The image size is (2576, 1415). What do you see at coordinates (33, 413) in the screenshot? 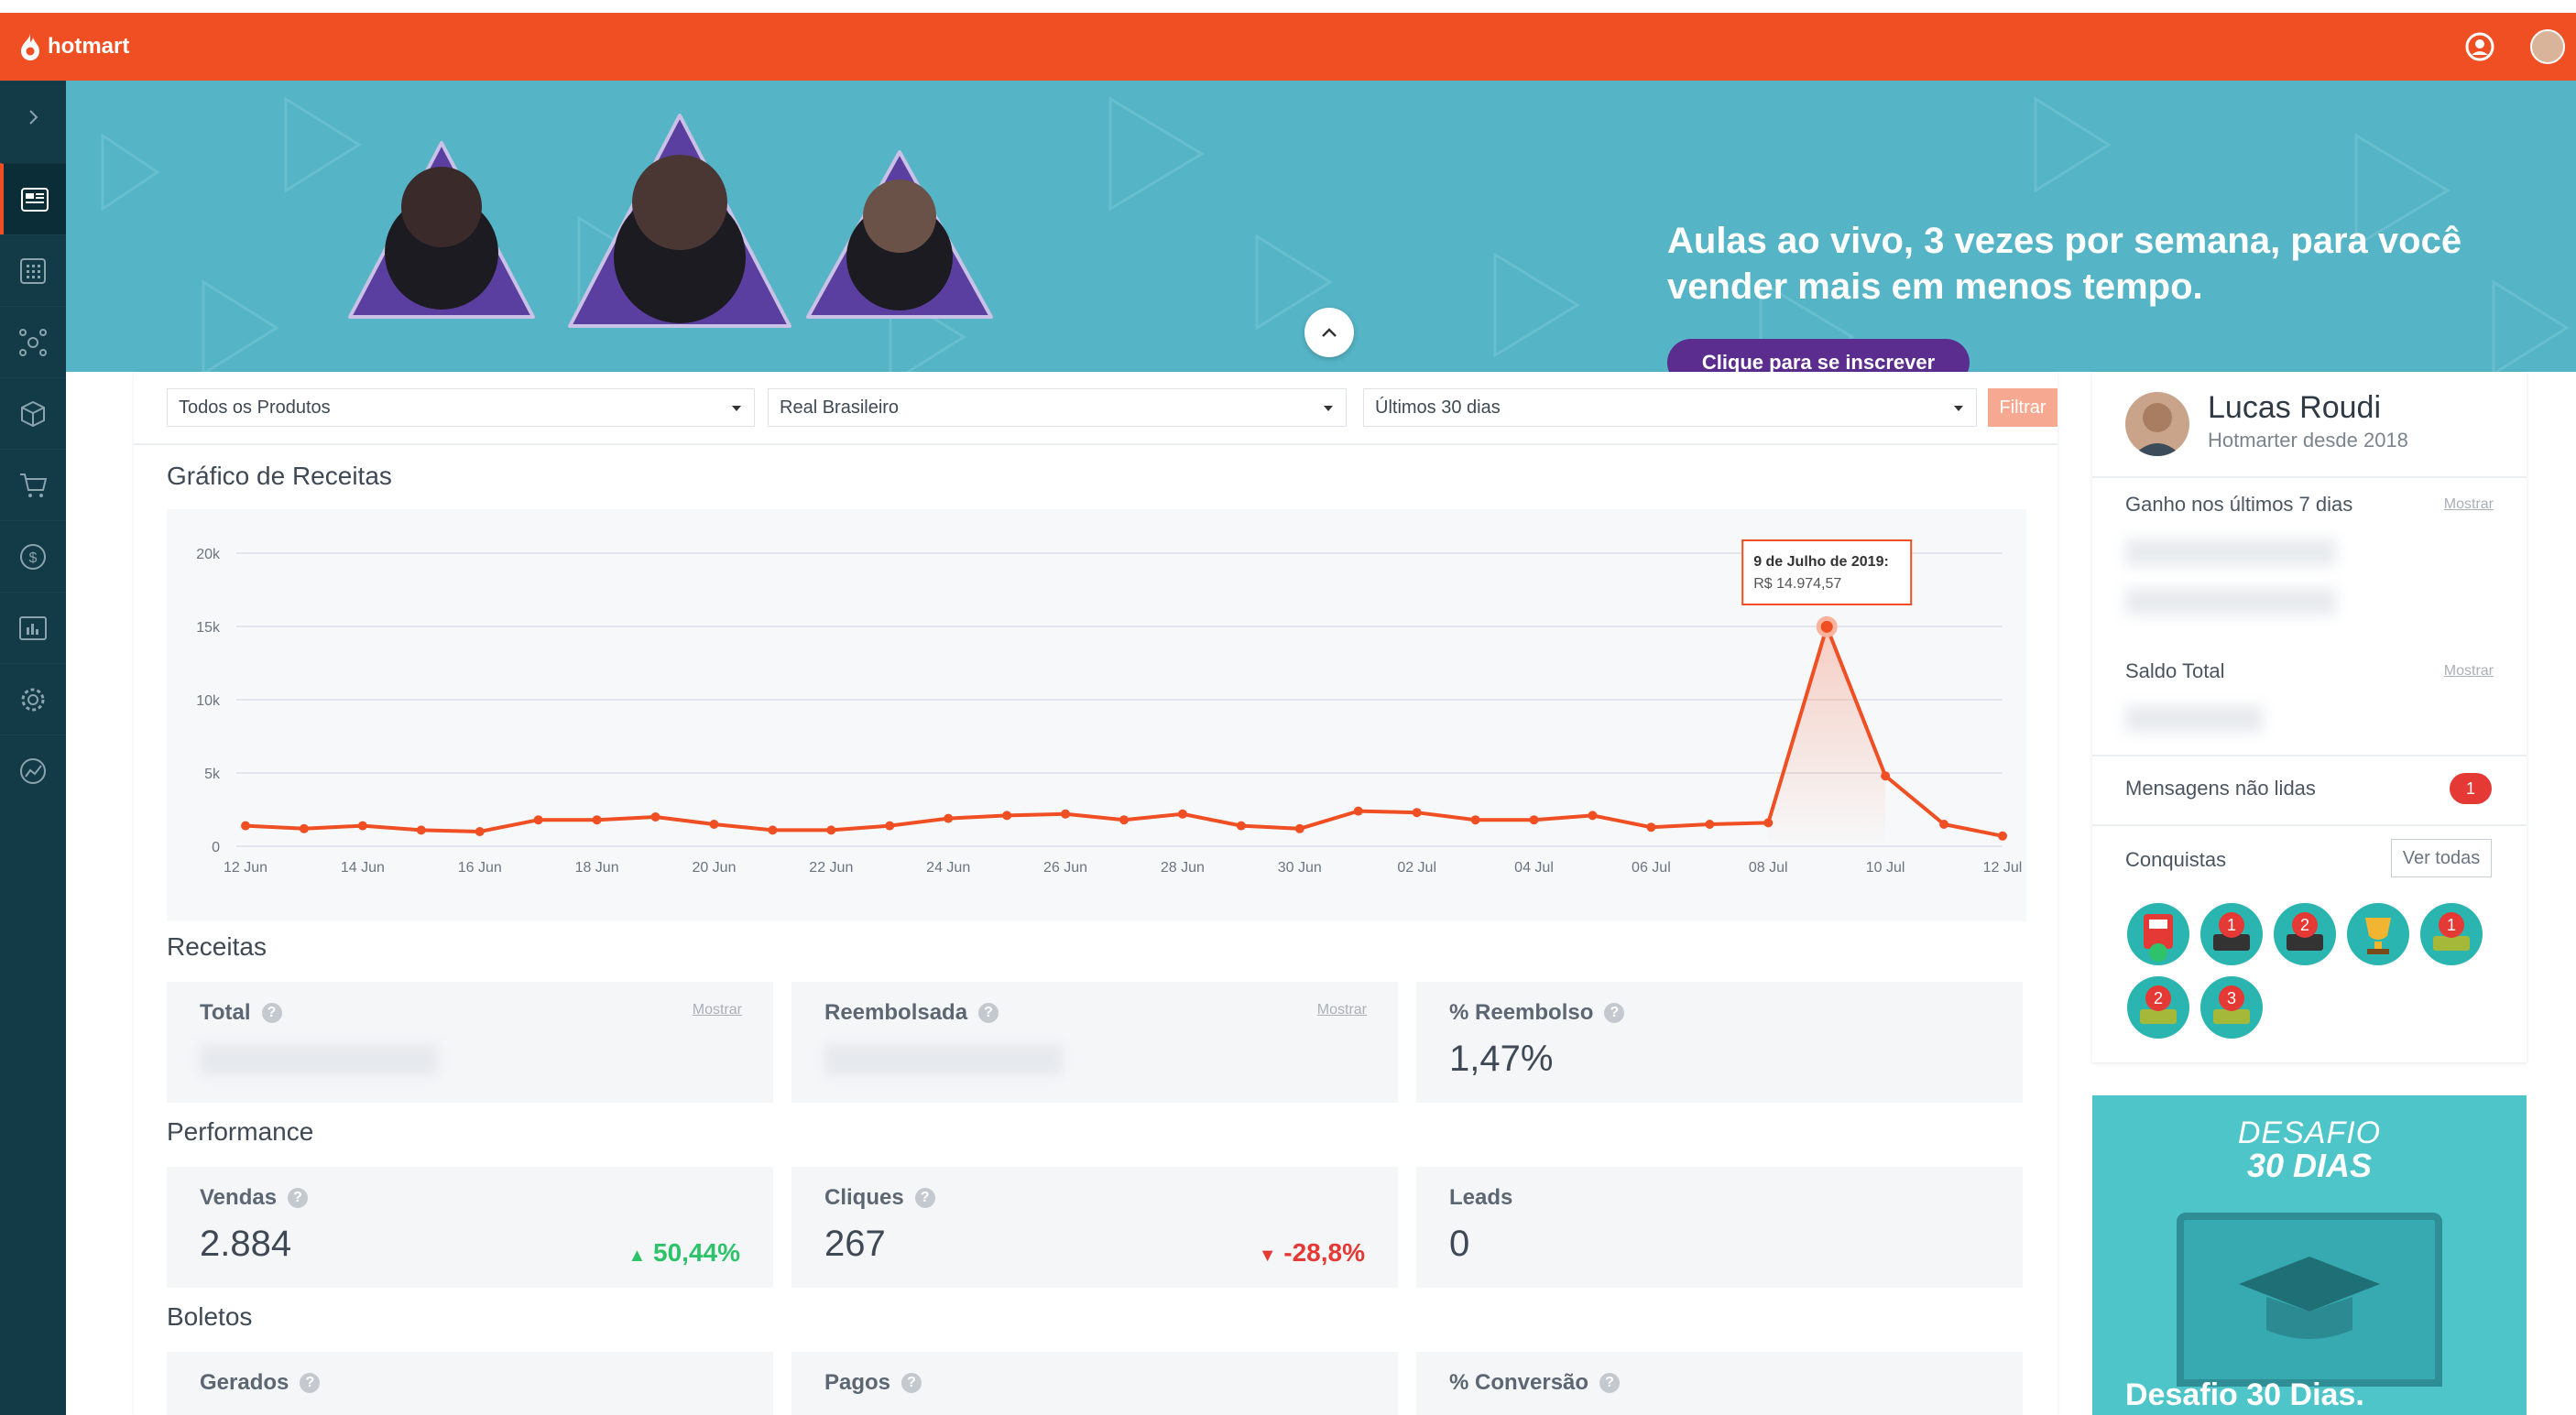
I see `sidebar-item-box` at bounding box center [33, 413].